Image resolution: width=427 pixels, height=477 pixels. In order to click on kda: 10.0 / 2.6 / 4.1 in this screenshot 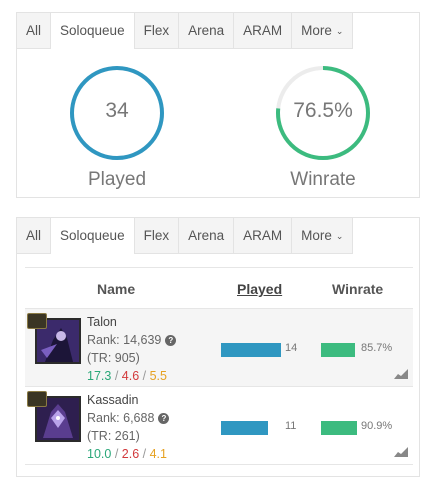, I will do `click(127, 454)`.